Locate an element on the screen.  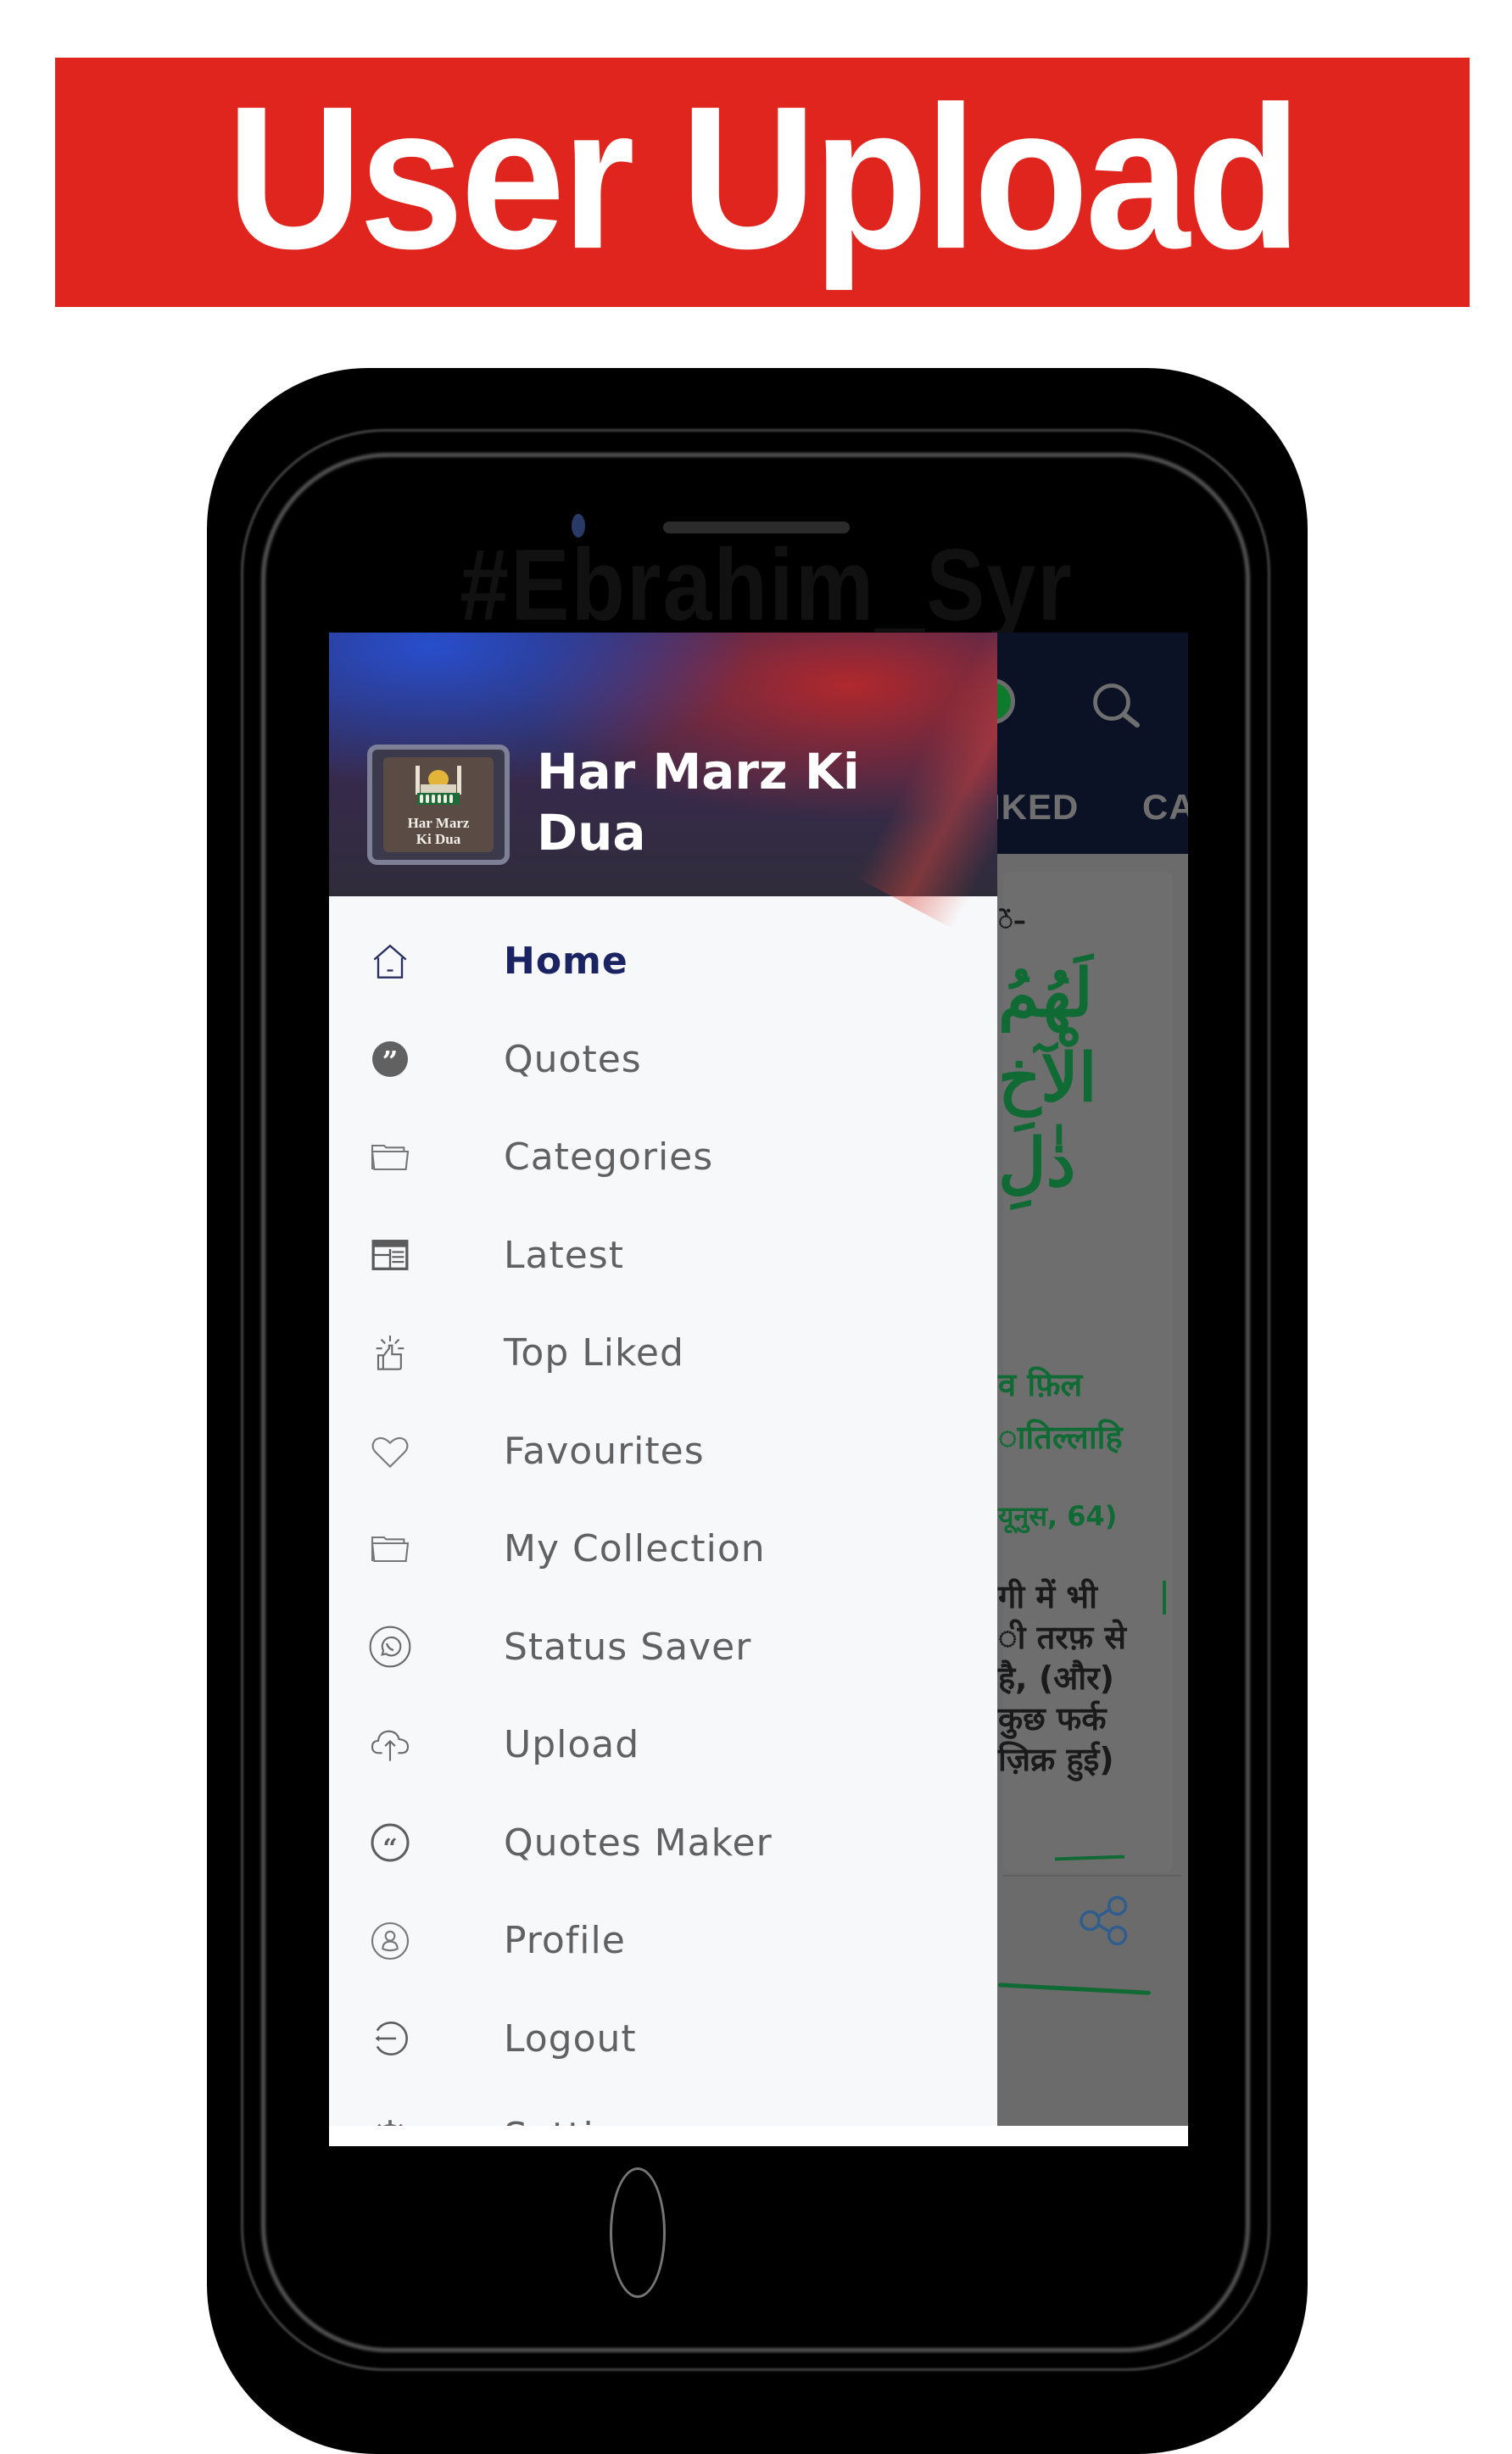
menu-item-label: Categories is located at coordinates (609, 1157).